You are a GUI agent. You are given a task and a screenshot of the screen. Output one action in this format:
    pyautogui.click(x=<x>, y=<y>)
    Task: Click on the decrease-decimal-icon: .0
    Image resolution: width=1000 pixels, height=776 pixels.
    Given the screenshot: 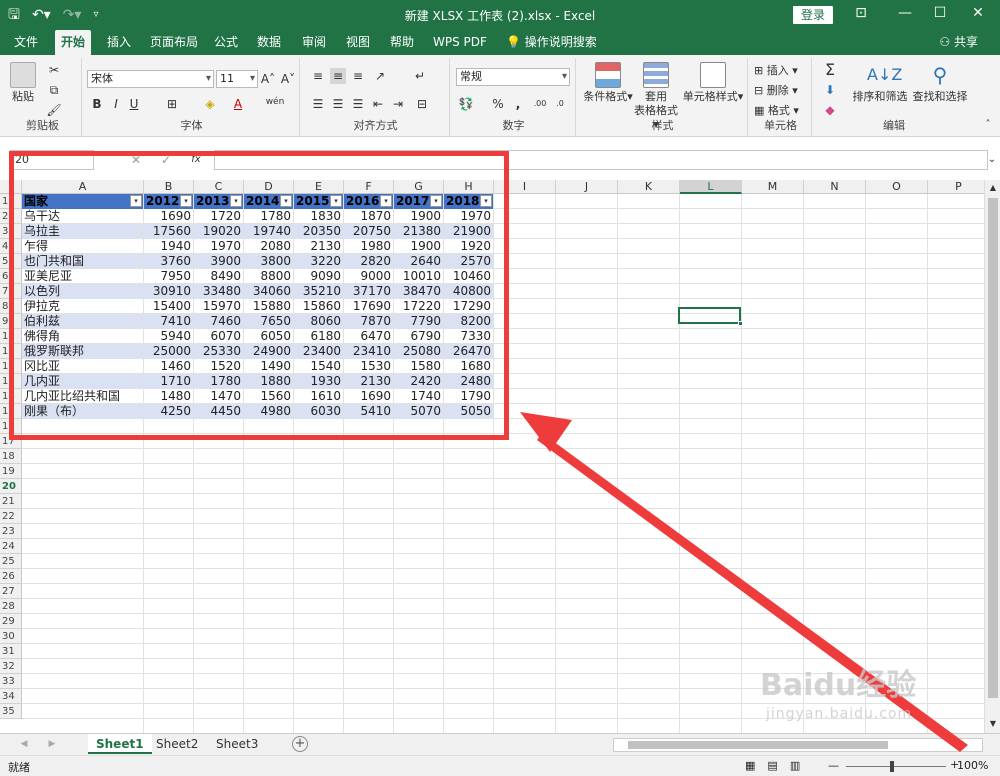 What is the action you would take?
    pyautogui.click(x=560, y=104)
    